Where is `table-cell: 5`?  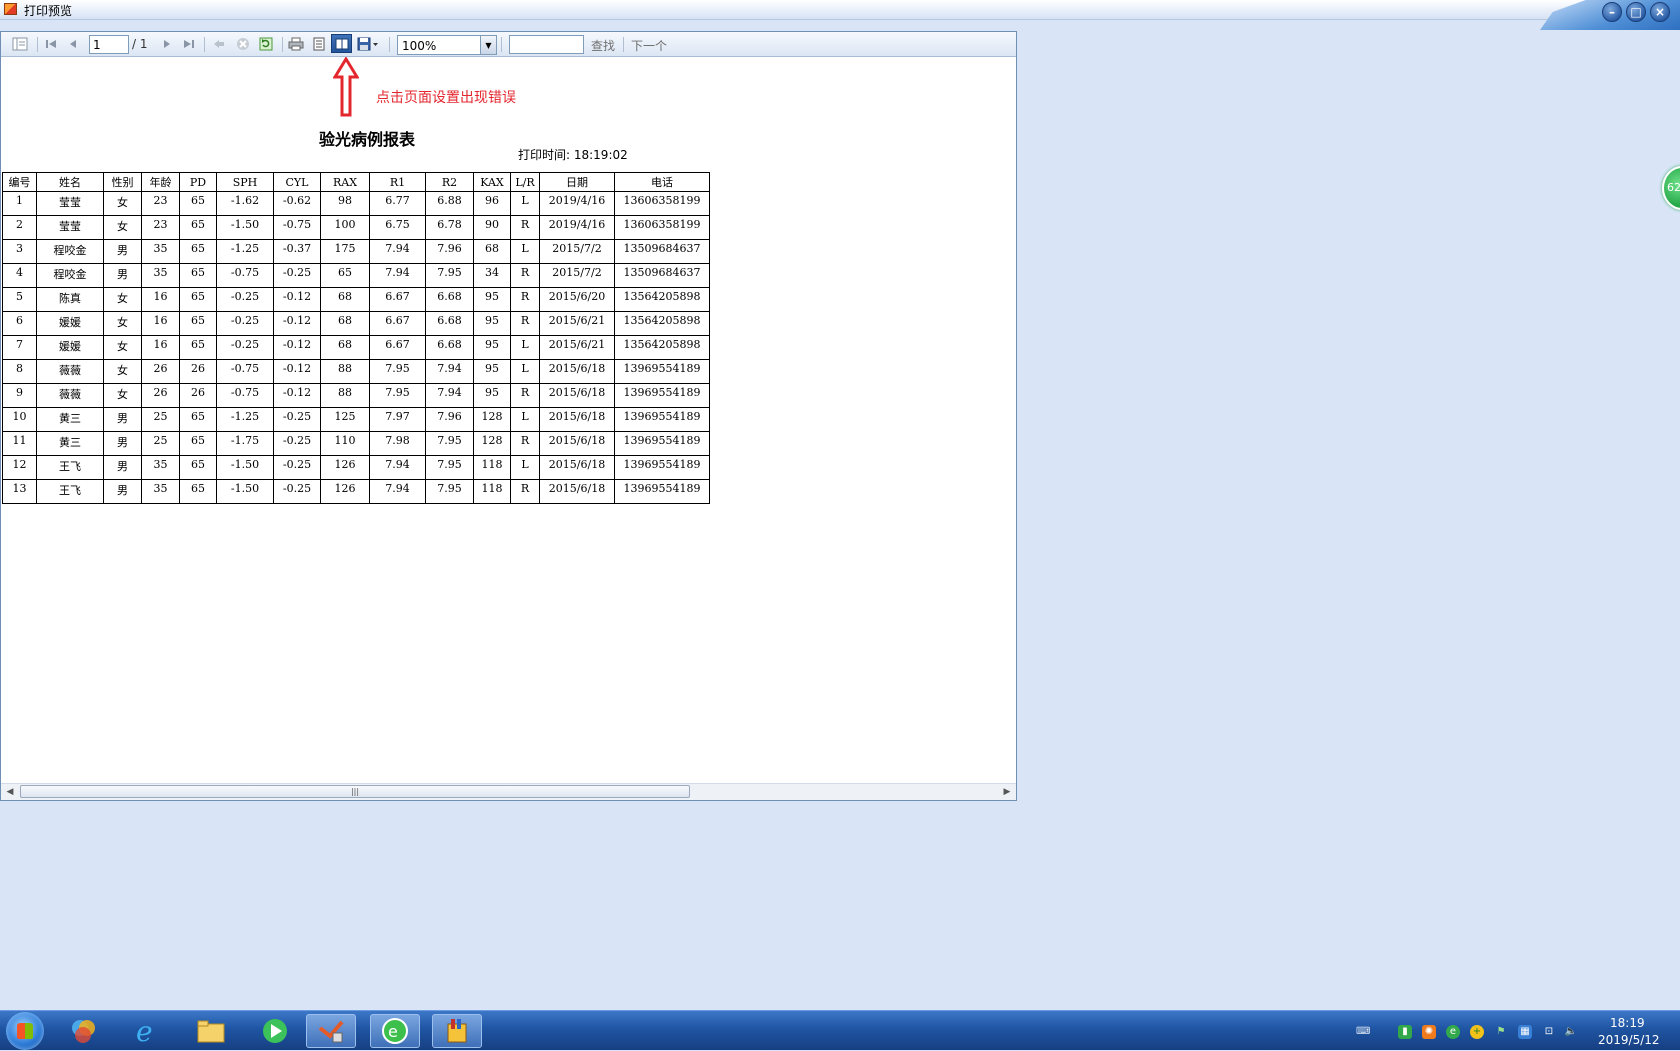
table-cell: 5 is located at coordinates (19, 299).